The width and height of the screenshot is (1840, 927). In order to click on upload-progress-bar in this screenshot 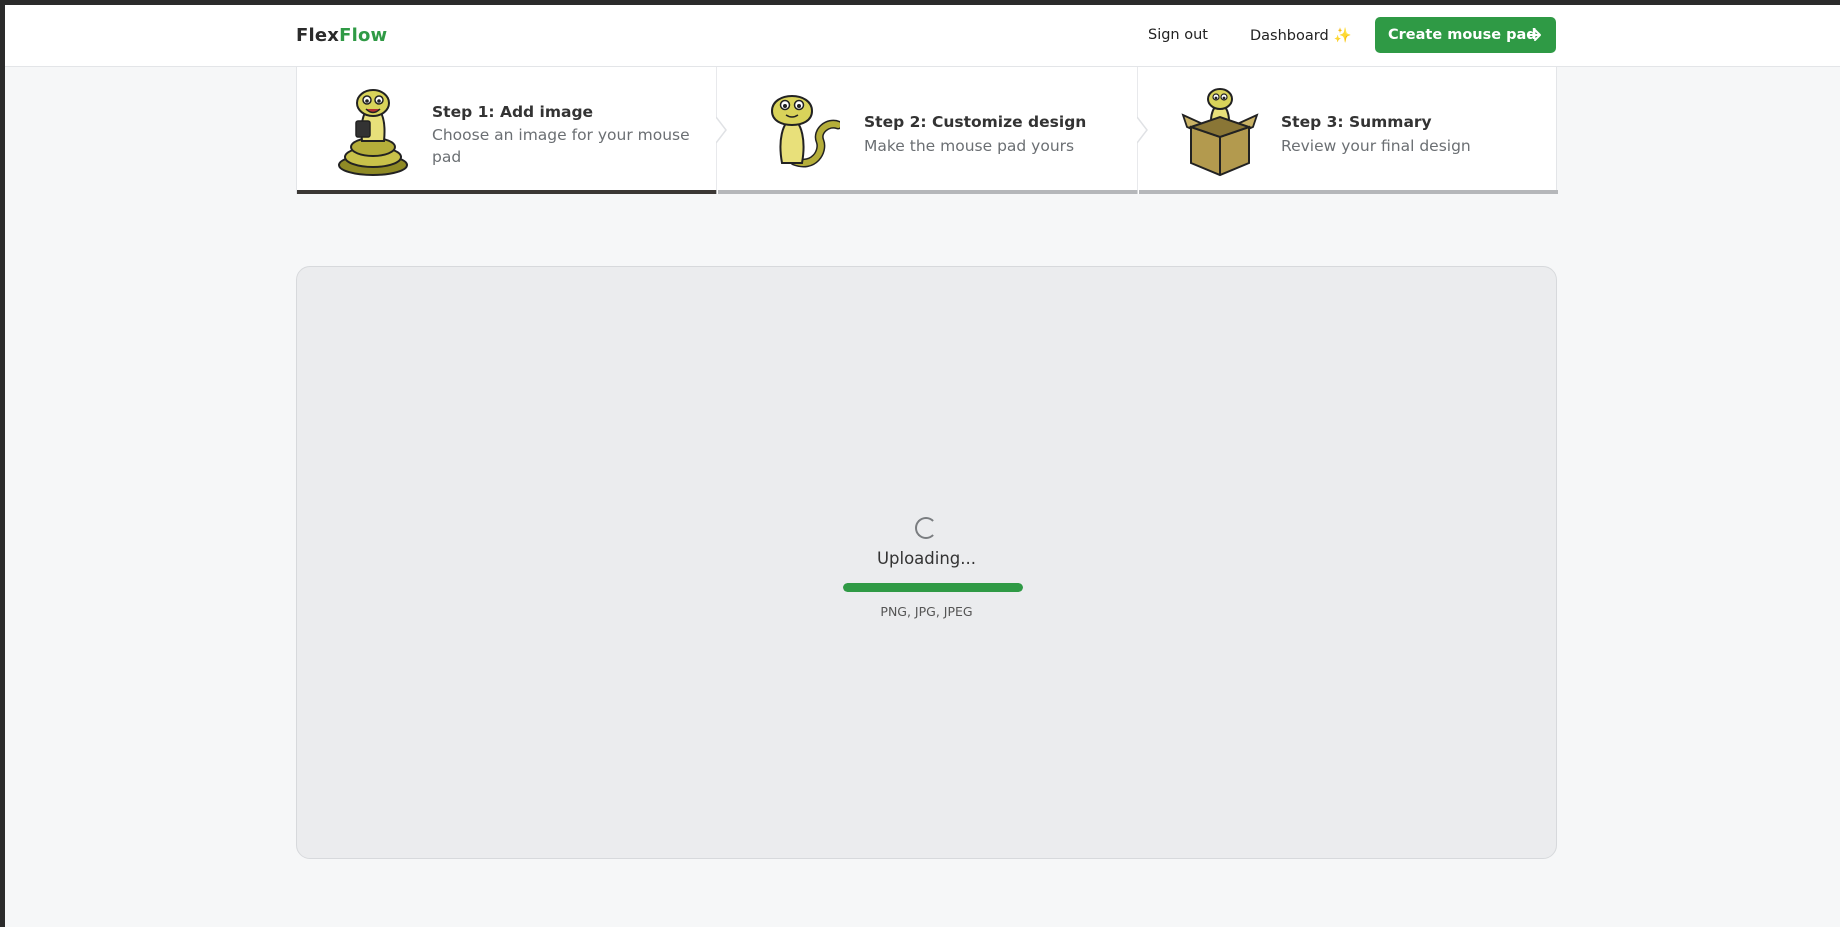, I will do `click(933, 587)`.